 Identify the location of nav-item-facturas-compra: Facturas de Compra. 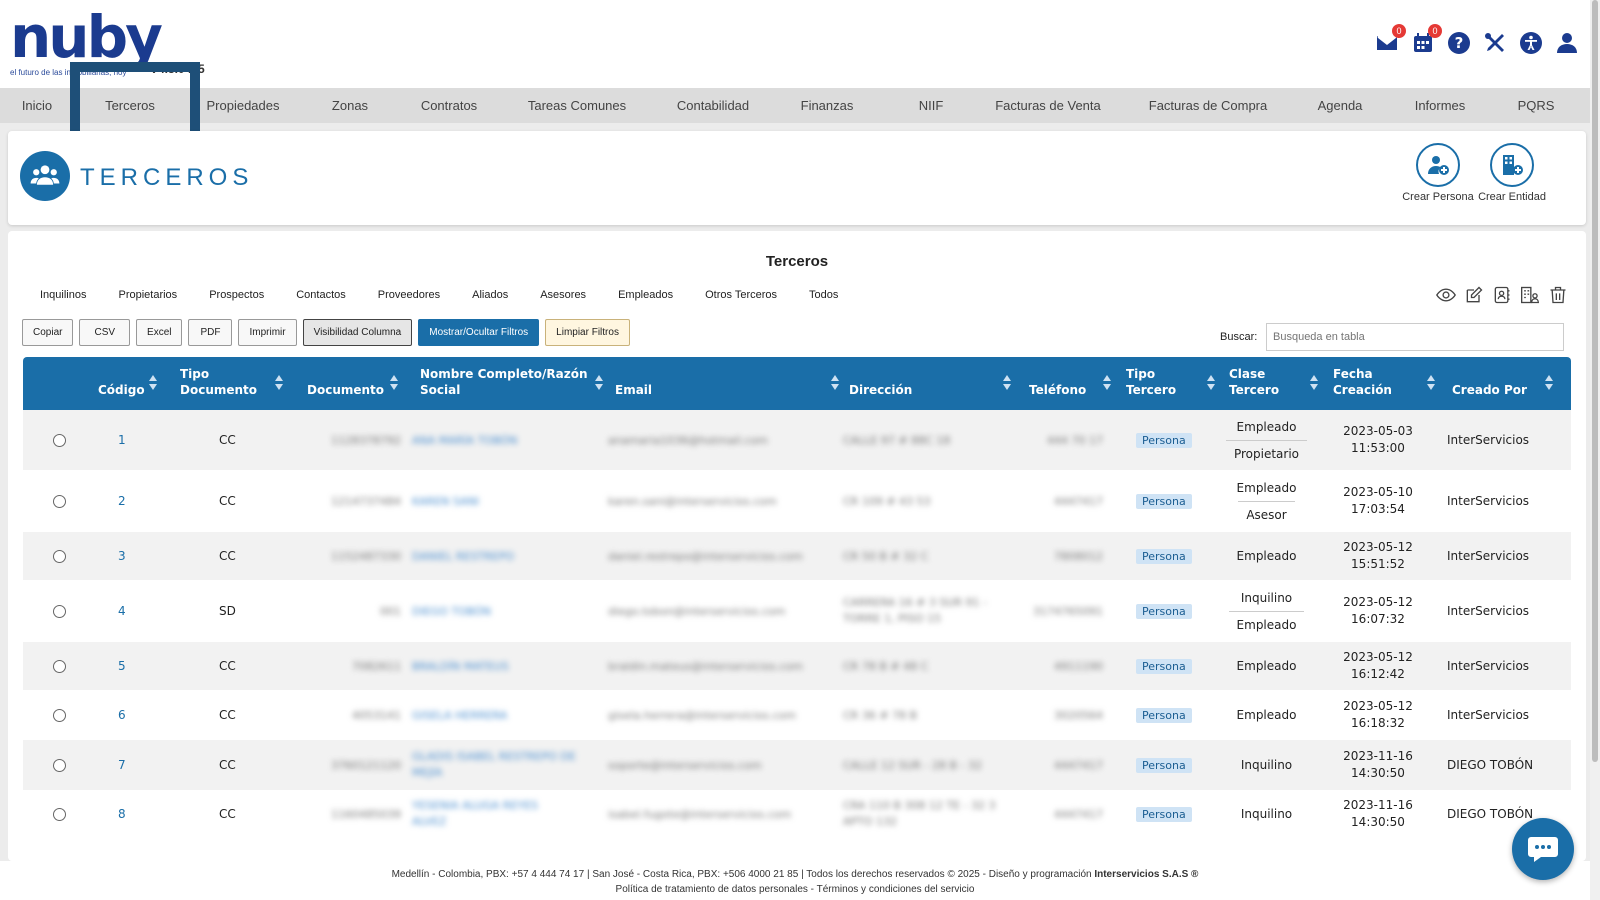
(1208, 105).